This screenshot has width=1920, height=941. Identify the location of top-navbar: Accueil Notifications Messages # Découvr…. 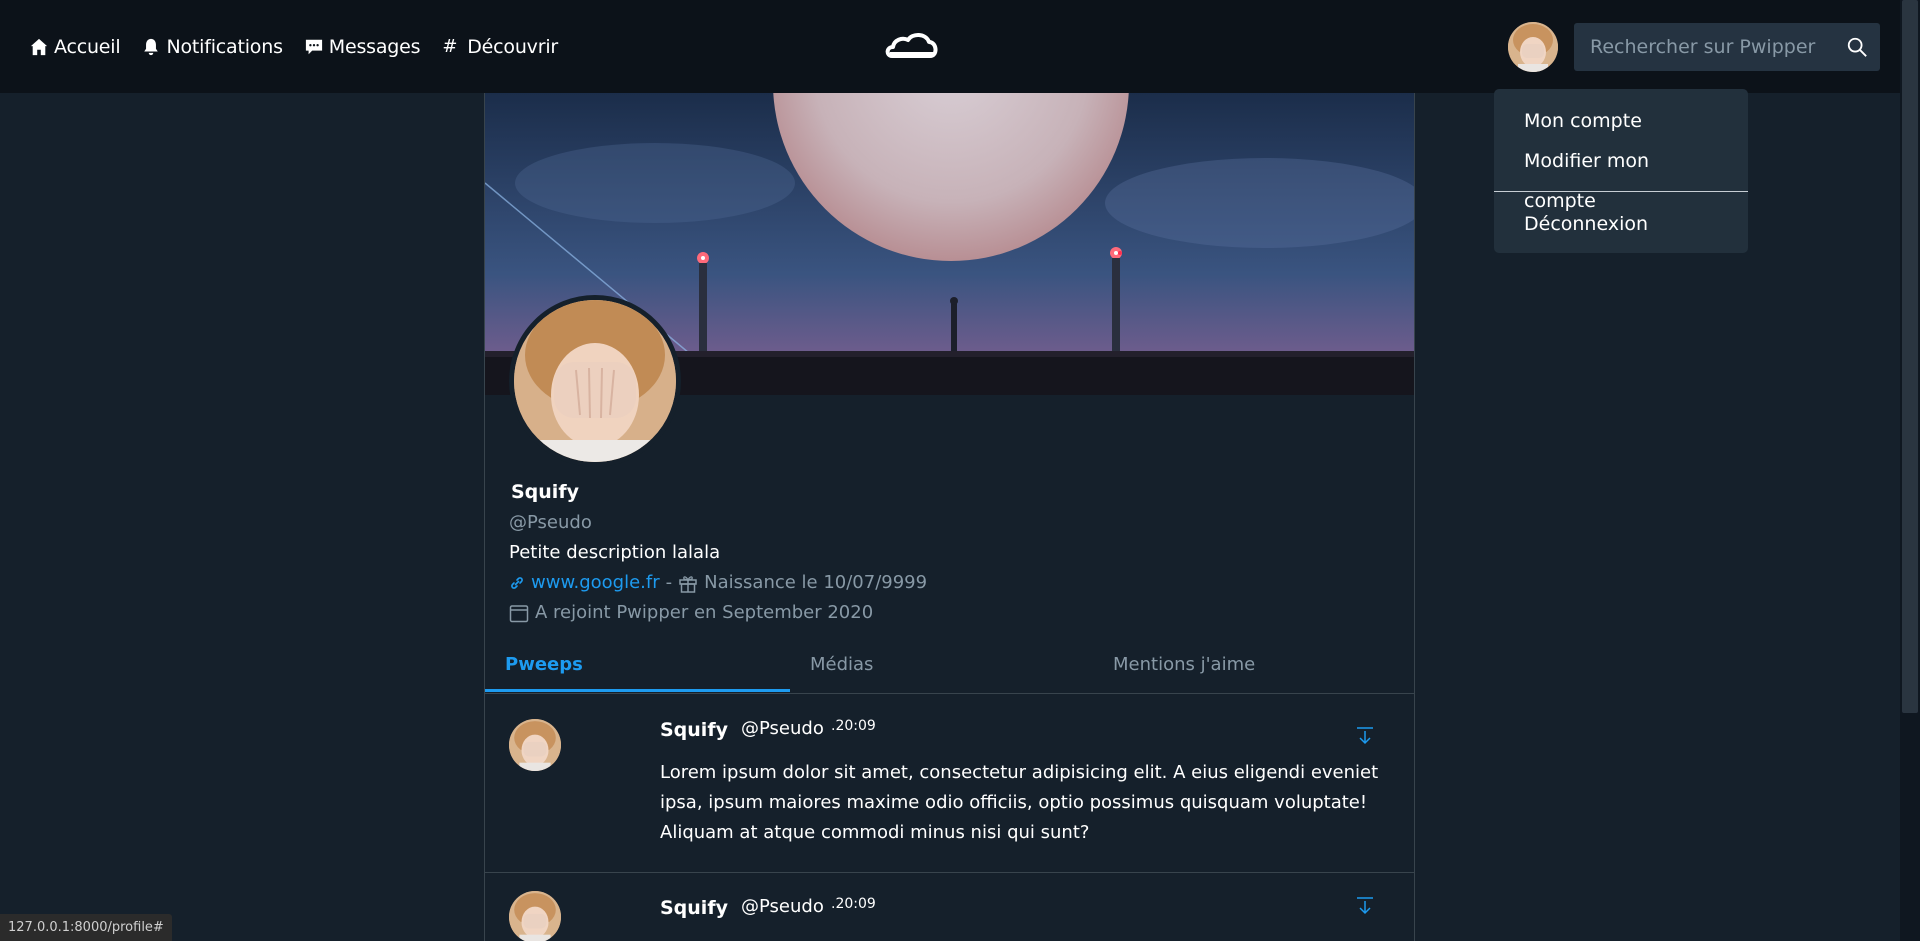
(950, 46).